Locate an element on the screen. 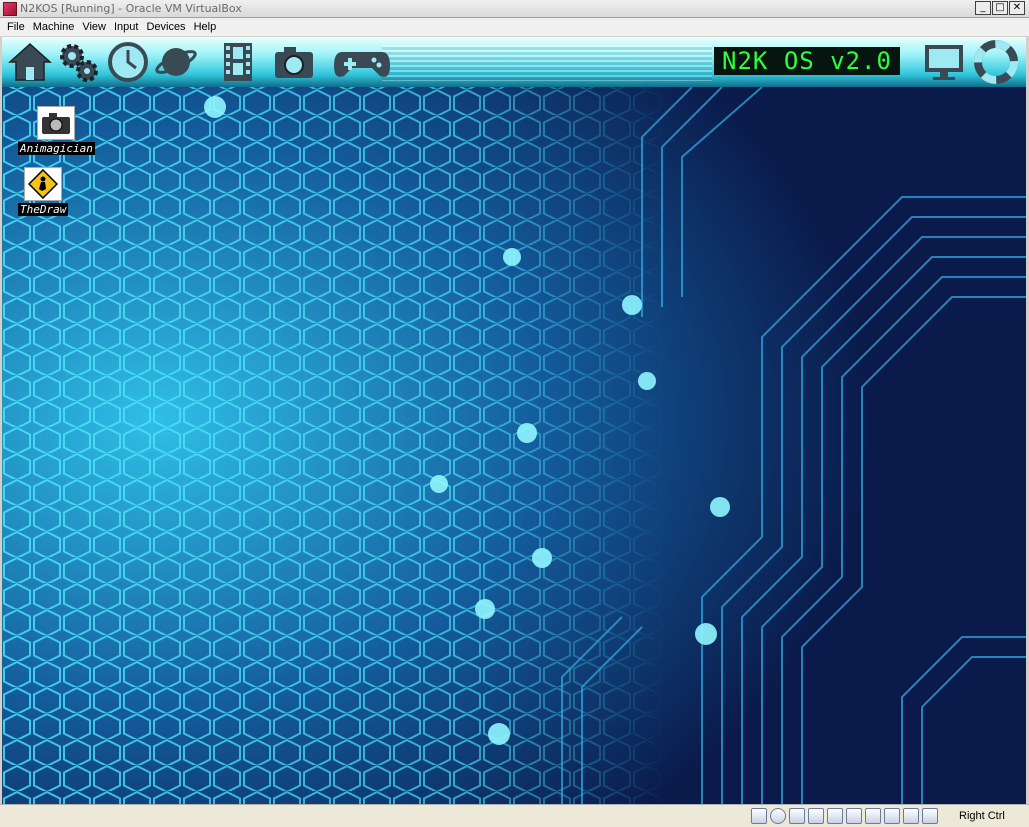 The image size is (1029, 827). window-title: N2KOS [Running] - Oracle VM VirtualBox is located at coordinates (131, 8).